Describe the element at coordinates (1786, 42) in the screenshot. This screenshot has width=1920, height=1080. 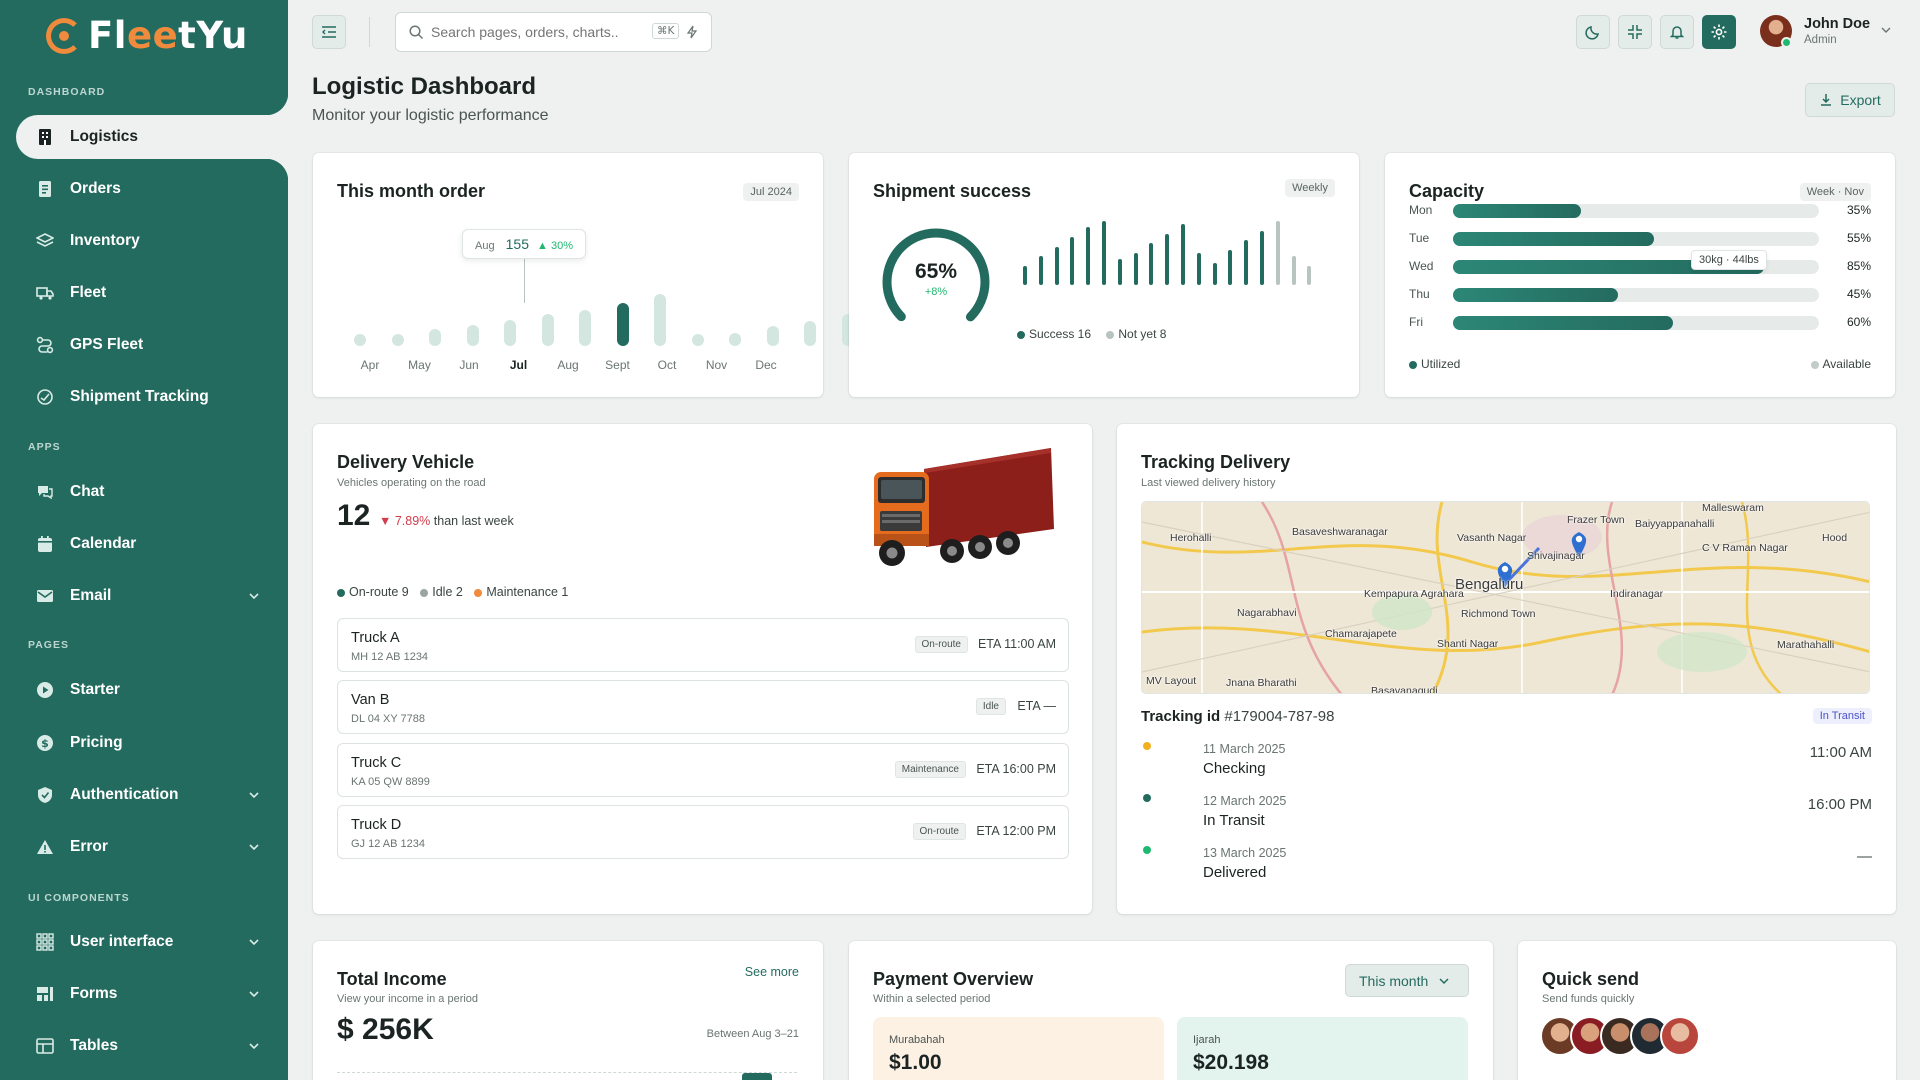
I see `online-status-dot` at that location.